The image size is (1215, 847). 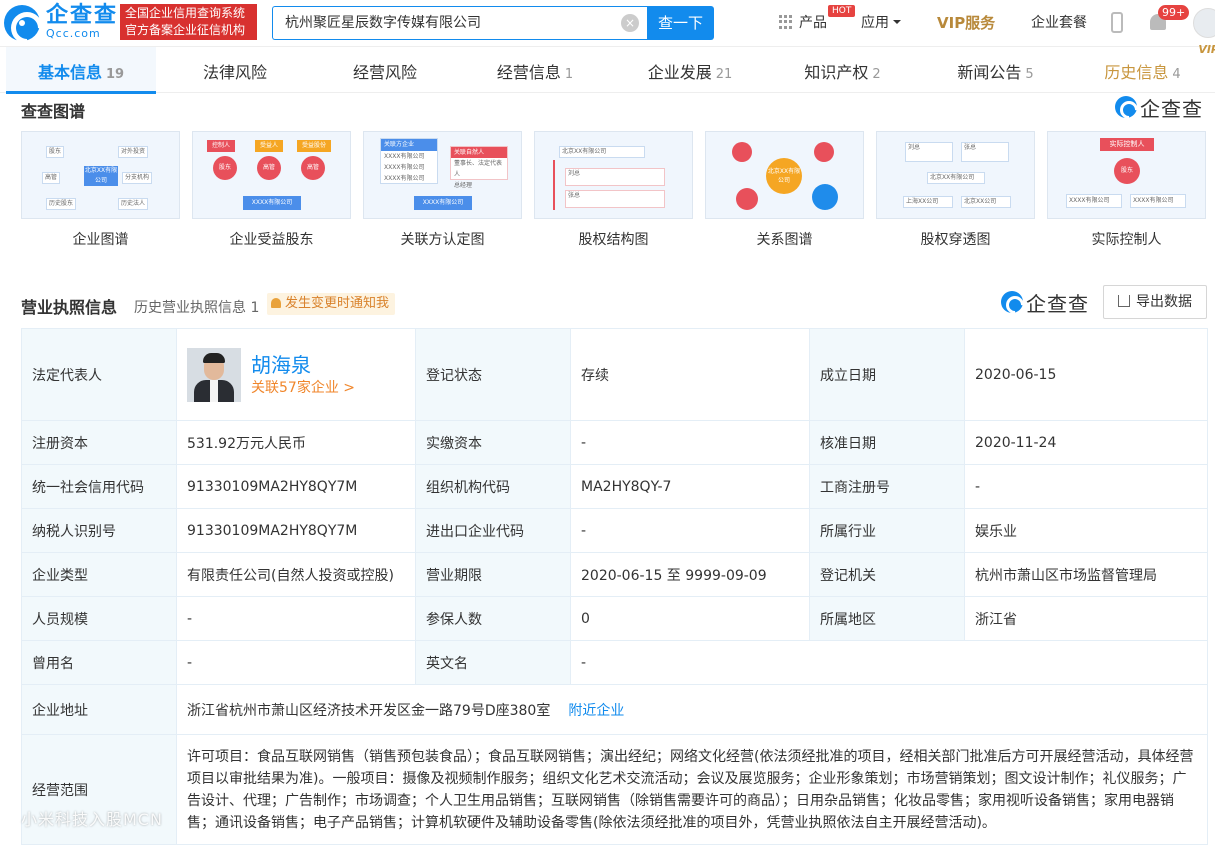 What do you see at coordinates (99, 530) in the screenshot?
I see `tax-id-label: 纳税人识别号` at bounding box center [99, 530].